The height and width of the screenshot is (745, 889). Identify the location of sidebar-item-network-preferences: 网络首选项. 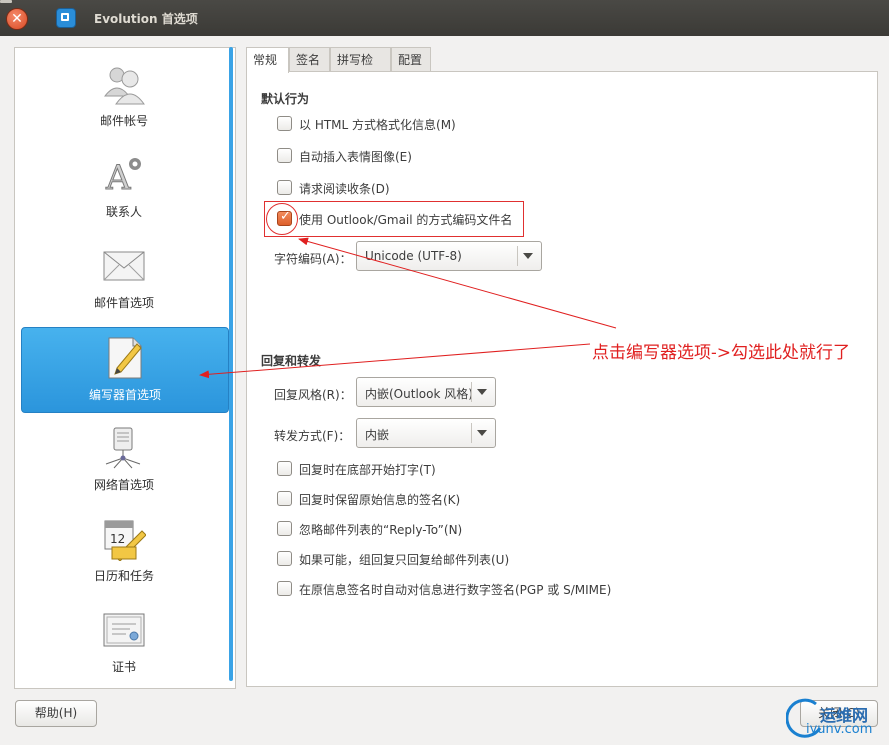
(124, 460).